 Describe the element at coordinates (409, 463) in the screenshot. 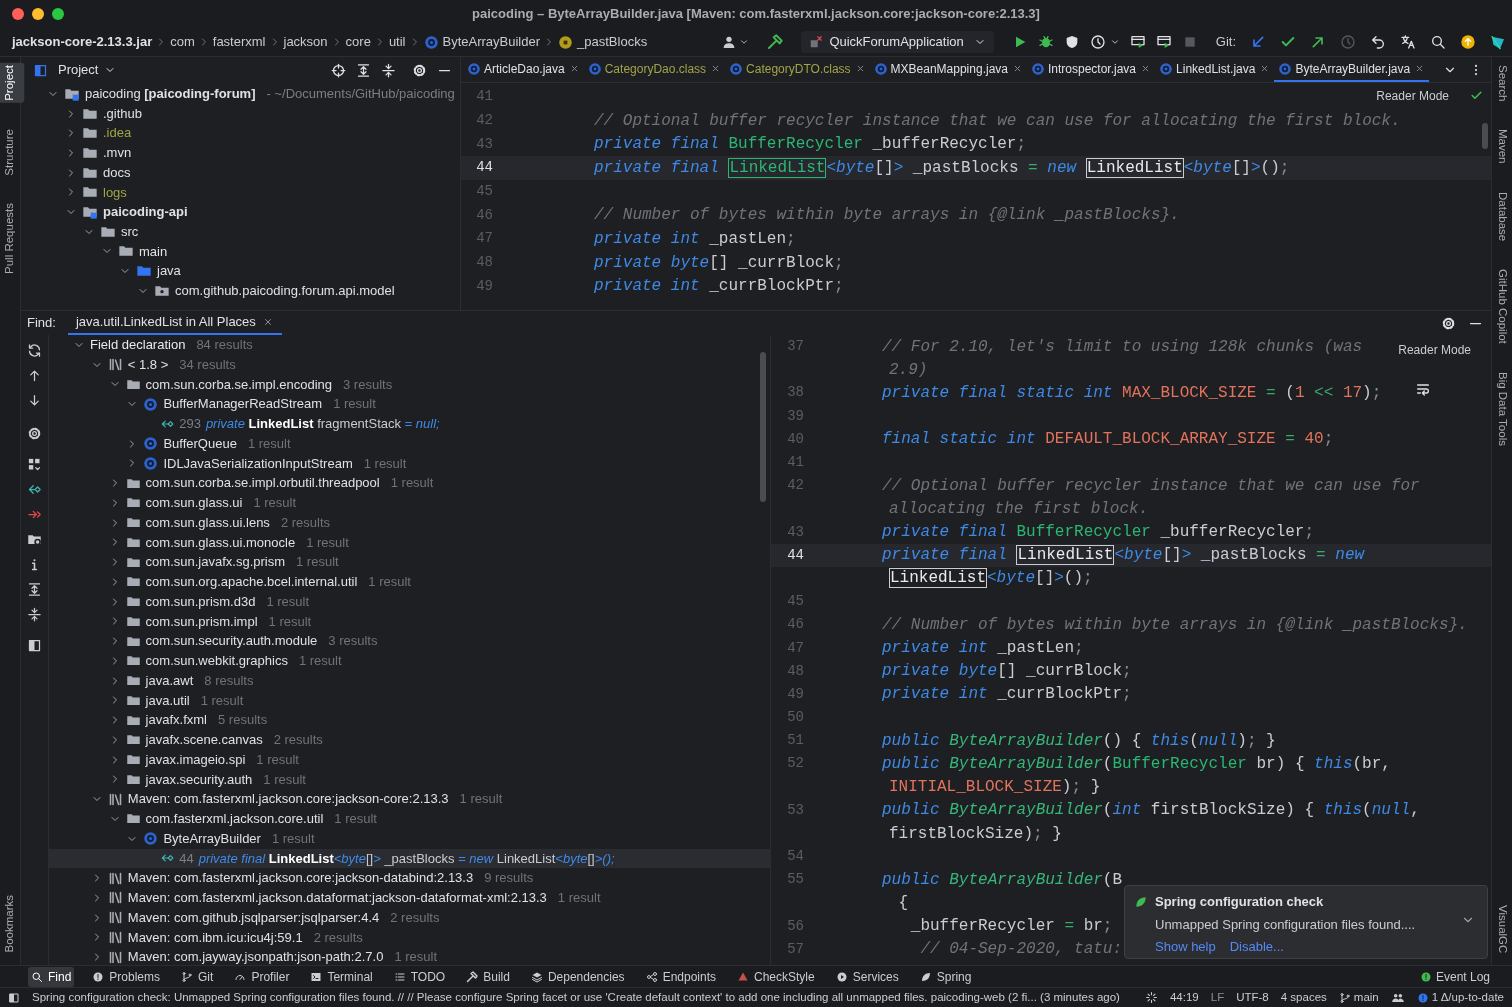

I see `result-row: IDLJavaSerializationInputStream 1 result` at that location.